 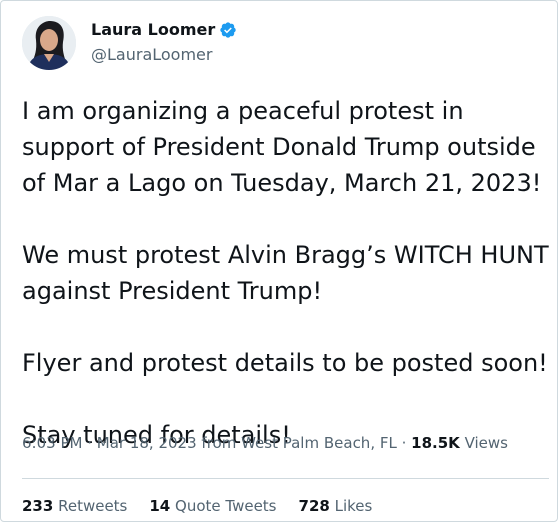 I want to click on tweet-date: Mar 18, 2023, so click(x=147, y=443).